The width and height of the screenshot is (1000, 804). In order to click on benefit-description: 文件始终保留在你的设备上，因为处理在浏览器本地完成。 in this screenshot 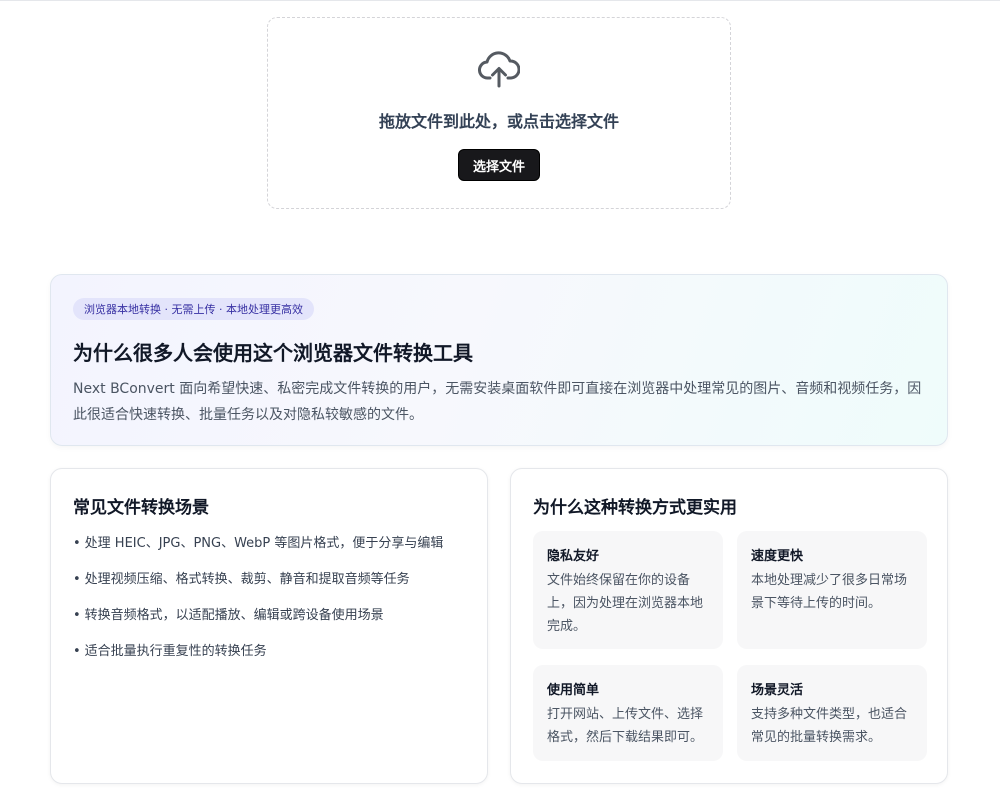, I will do `click(625, 603)`.